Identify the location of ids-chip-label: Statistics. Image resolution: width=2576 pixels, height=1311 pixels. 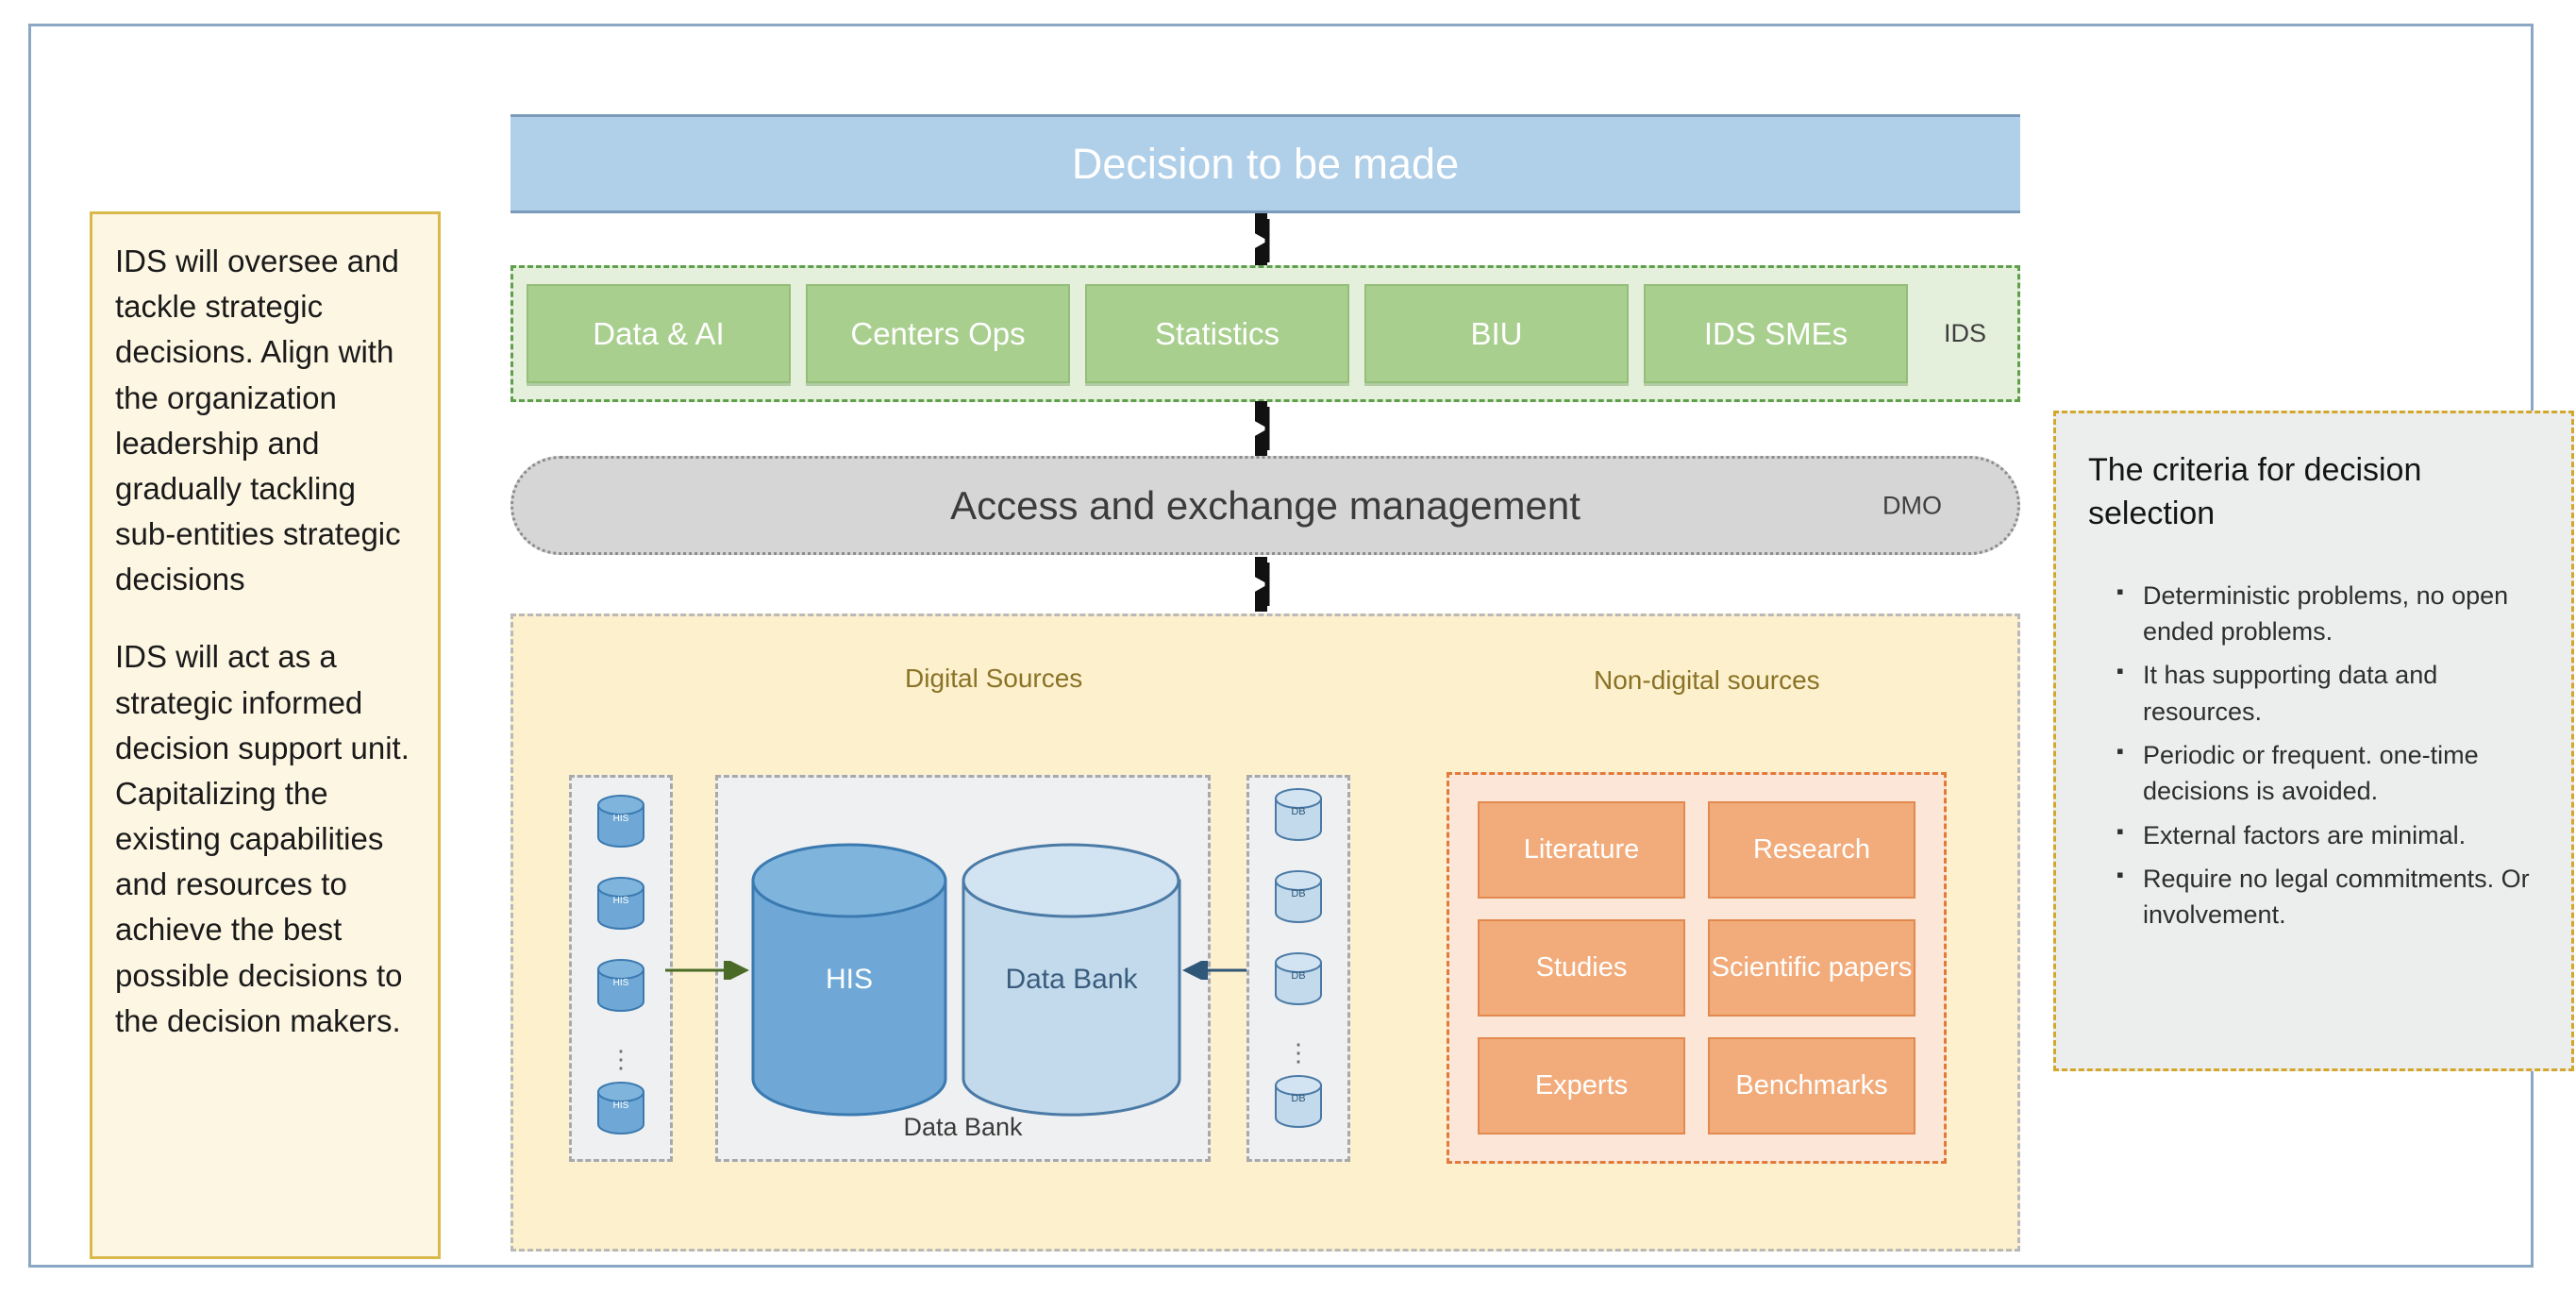
(1217, 333).